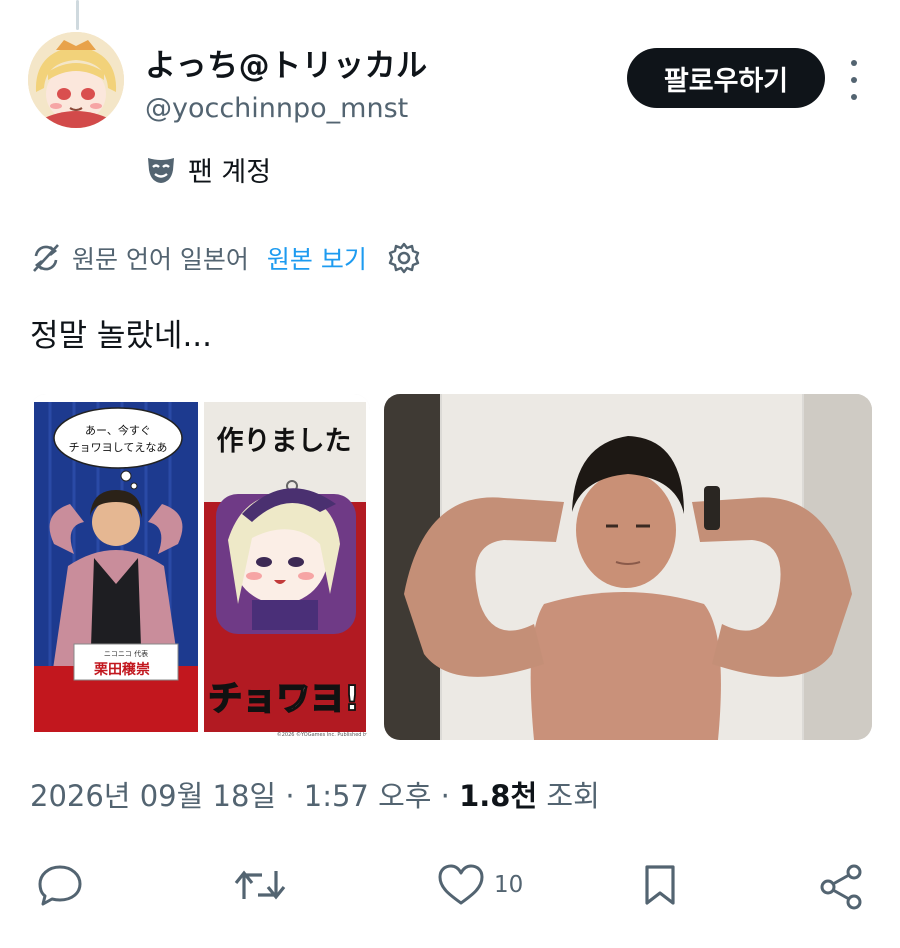  I want to click on share-button, so click(842, 887).